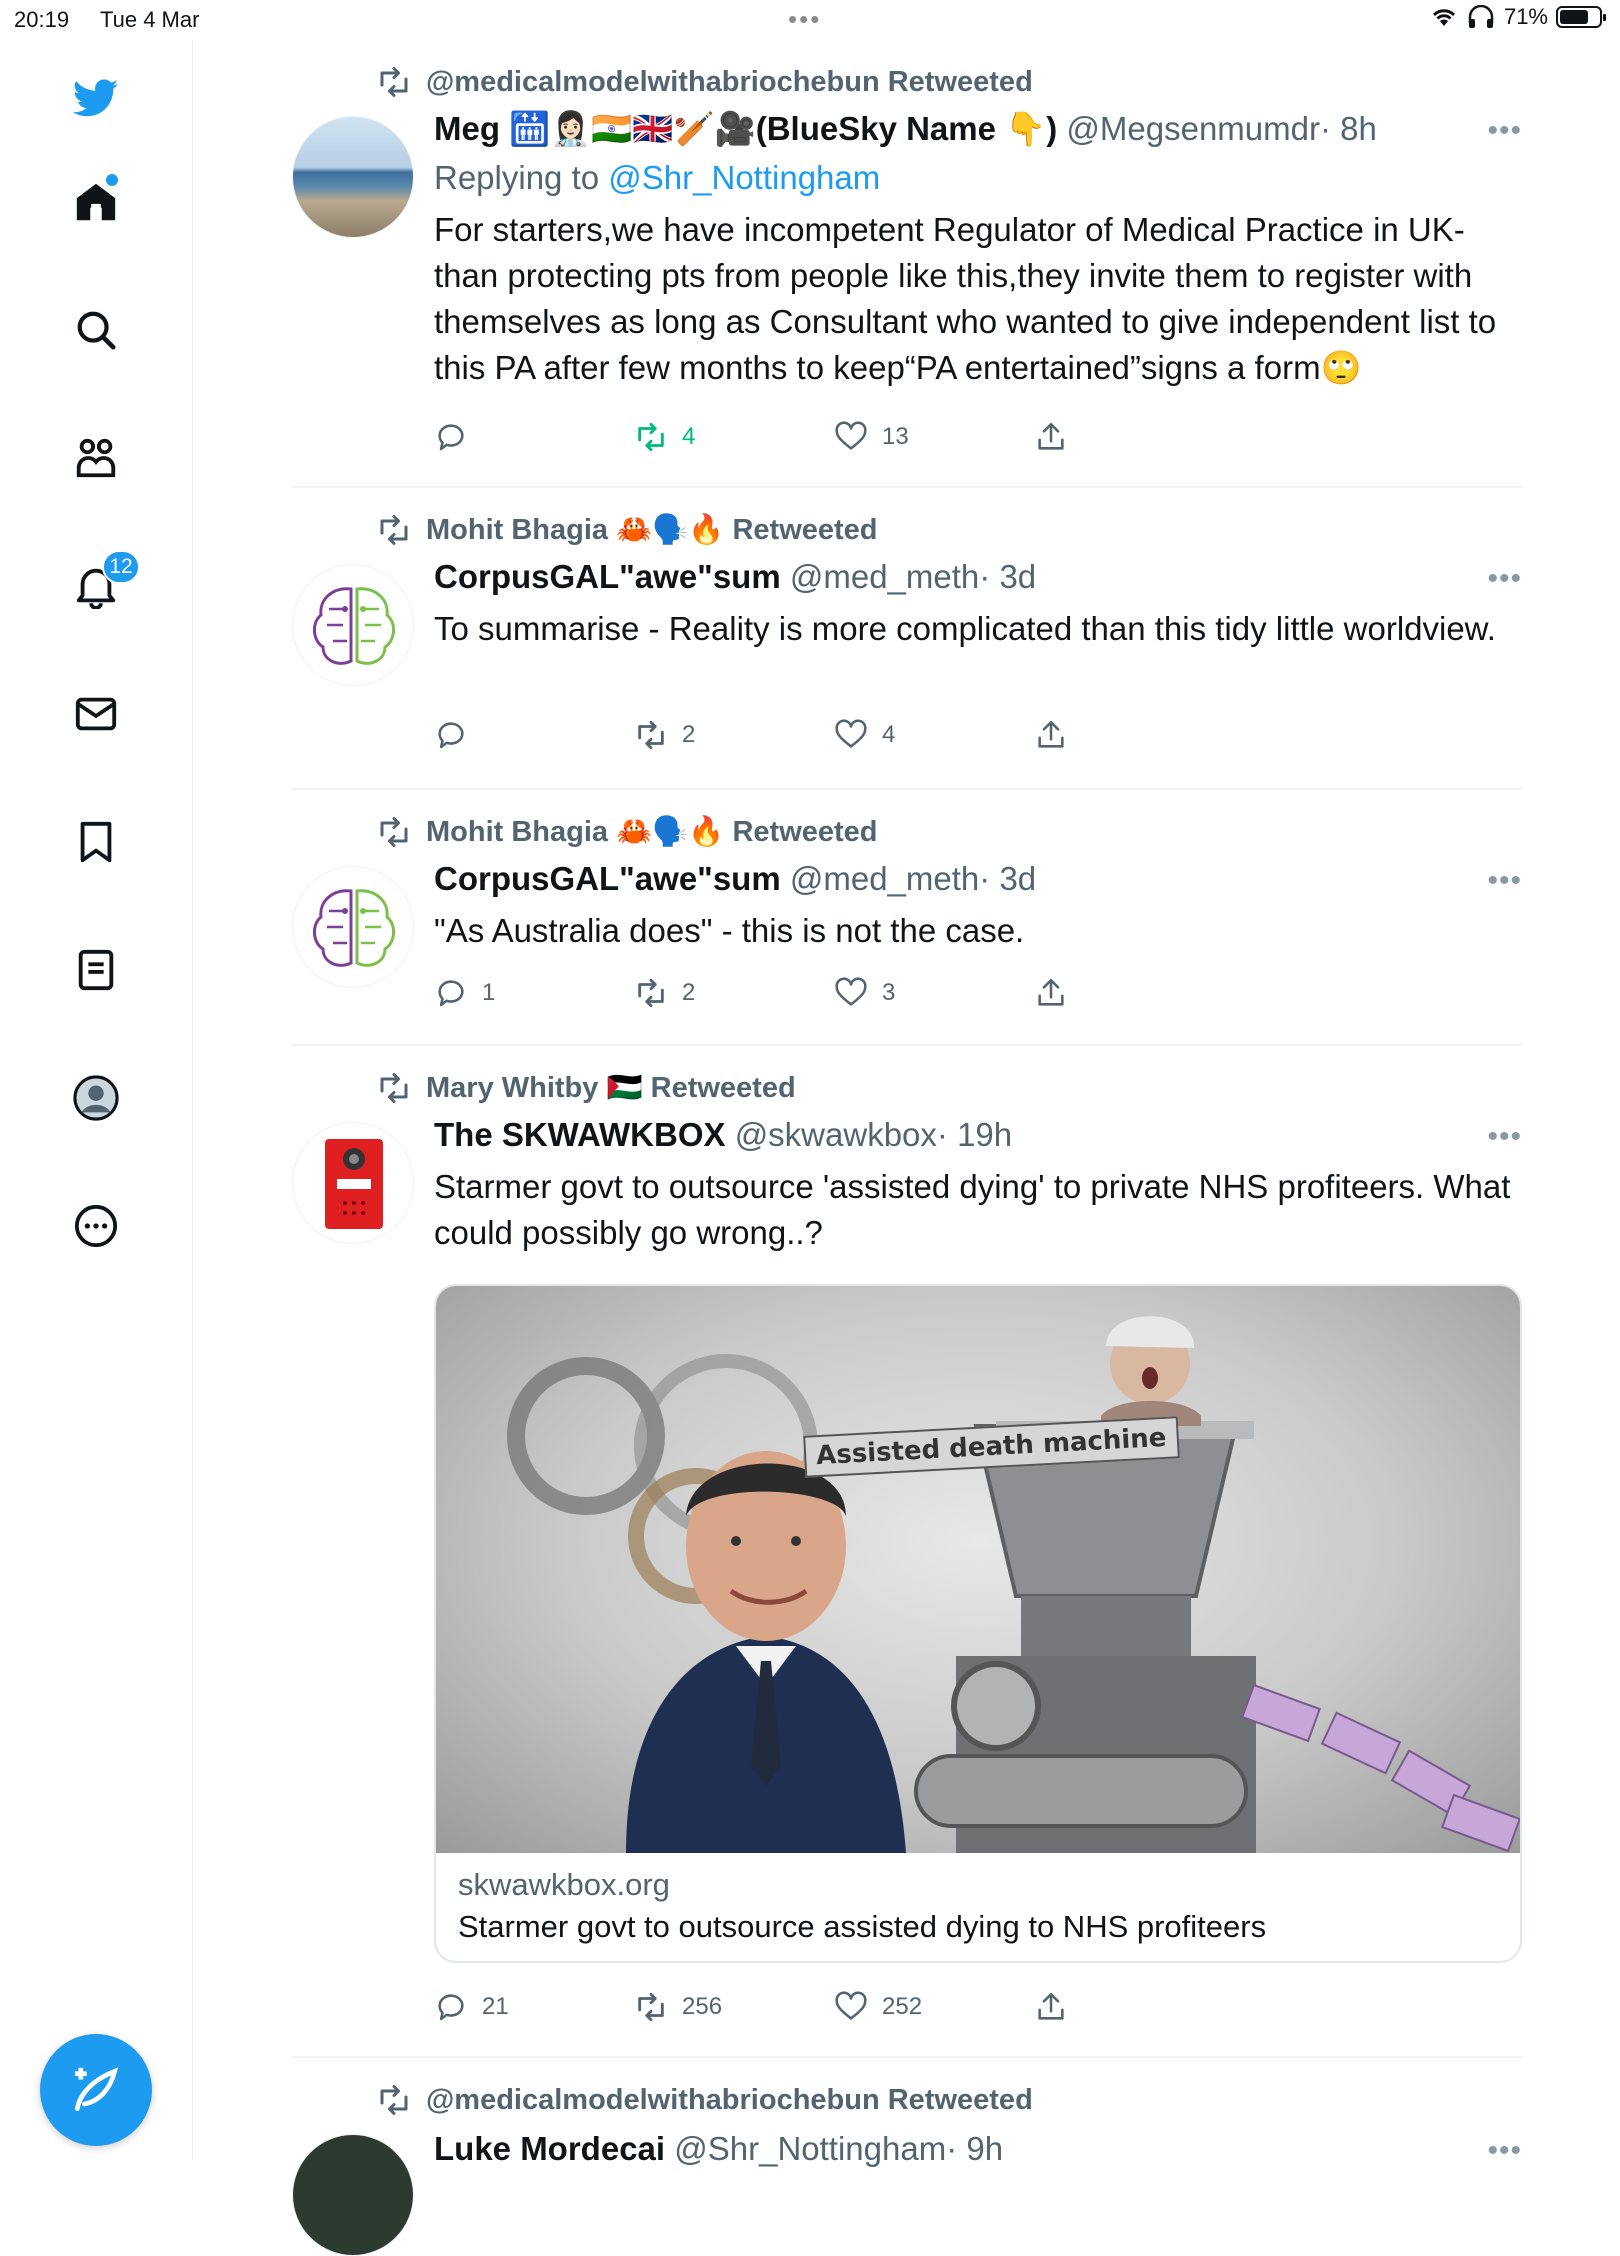  Describe the element at coordinates (978, 1135) in the screenshot. I see `tweet-header: The SKWAWKBOX @skwawkbox· 19h` at that location.